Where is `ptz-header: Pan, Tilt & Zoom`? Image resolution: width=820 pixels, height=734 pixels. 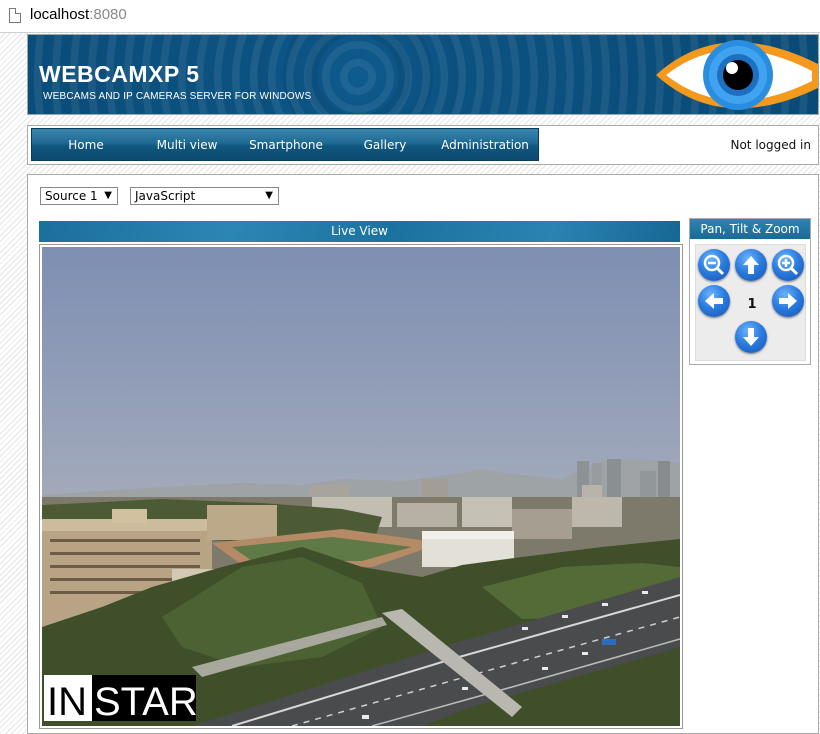
ptz-header: Pan, Tilt & Zoom is located at coordinates (750, 229).